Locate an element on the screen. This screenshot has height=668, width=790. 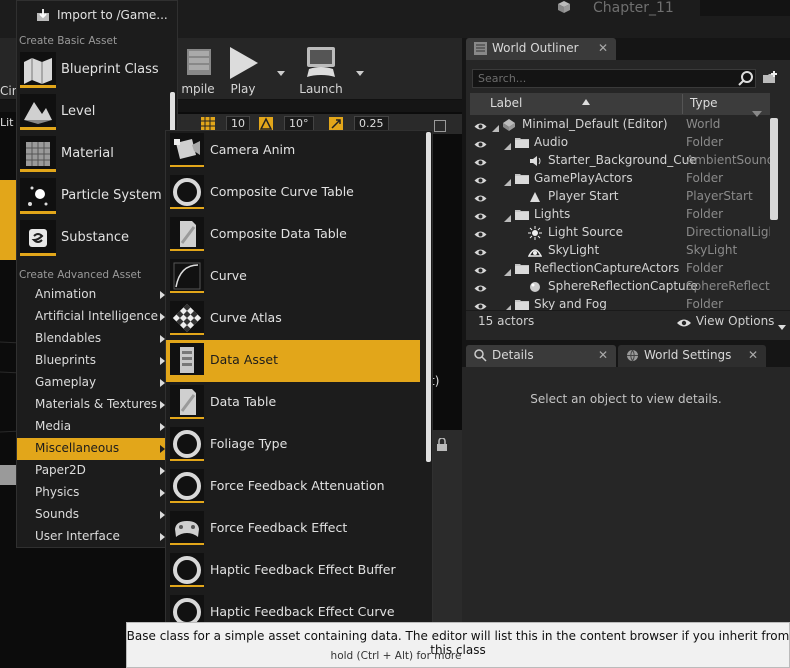
menu-item-material: Material is located at coordinates (93, 155).